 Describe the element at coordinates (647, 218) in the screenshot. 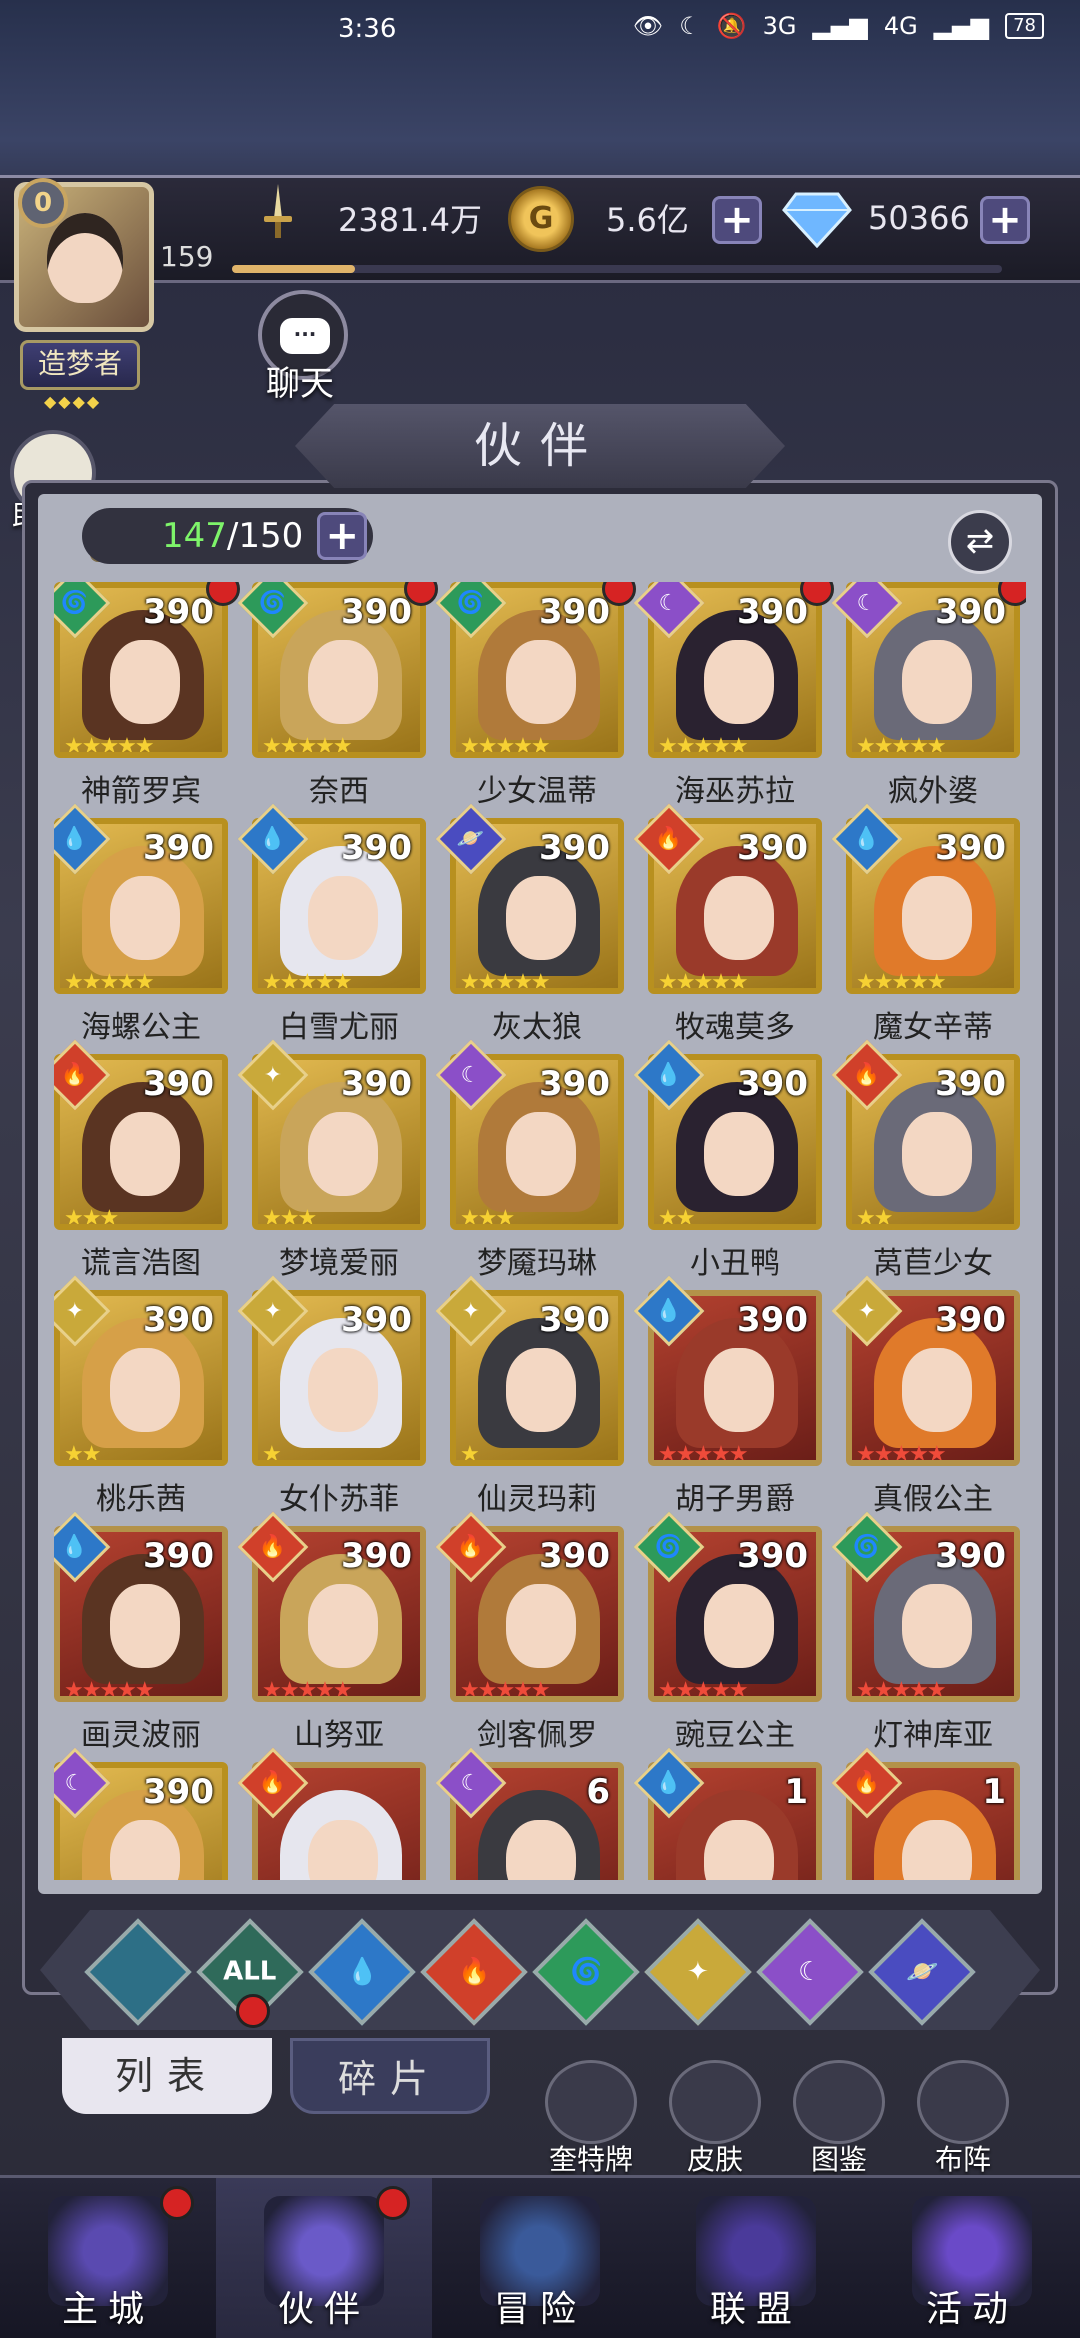

I see `gold-display: 5.6亿` at that location.